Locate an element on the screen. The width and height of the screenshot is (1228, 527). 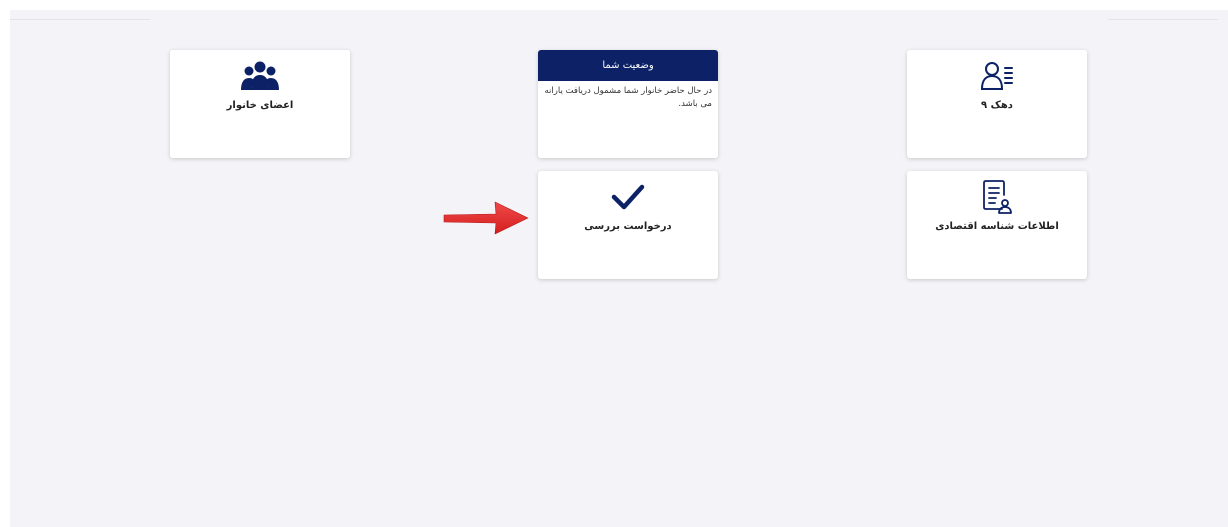
economic-id-label: اطلاعات شناسه اقتصادی is located at coordinates (997, 226).